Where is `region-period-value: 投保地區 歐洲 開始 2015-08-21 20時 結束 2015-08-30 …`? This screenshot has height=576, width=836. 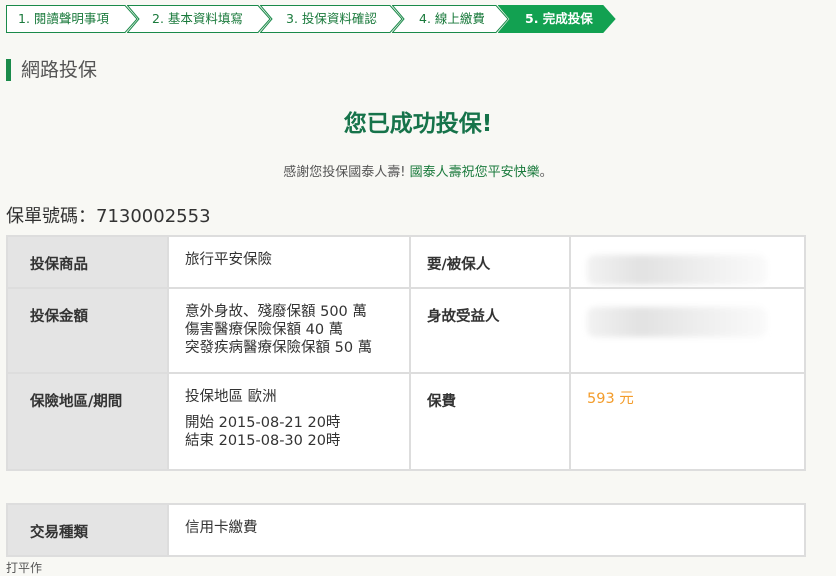
region-period-value: 投保地區 歐洲 開始 2015-08-21 20時 結束 2015-08-30 … is located at coordinates (289, 421).